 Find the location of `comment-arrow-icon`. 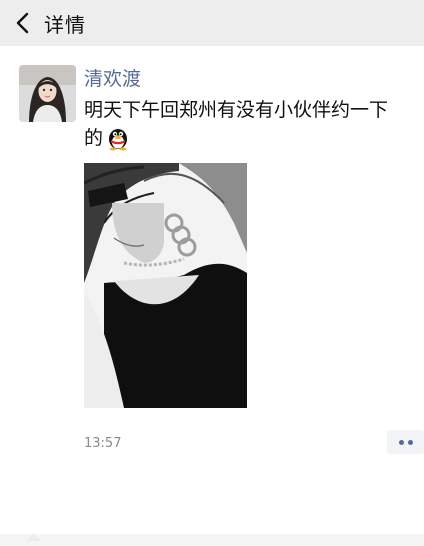

comment-arrow-icon is located at coordinates (34, 537).